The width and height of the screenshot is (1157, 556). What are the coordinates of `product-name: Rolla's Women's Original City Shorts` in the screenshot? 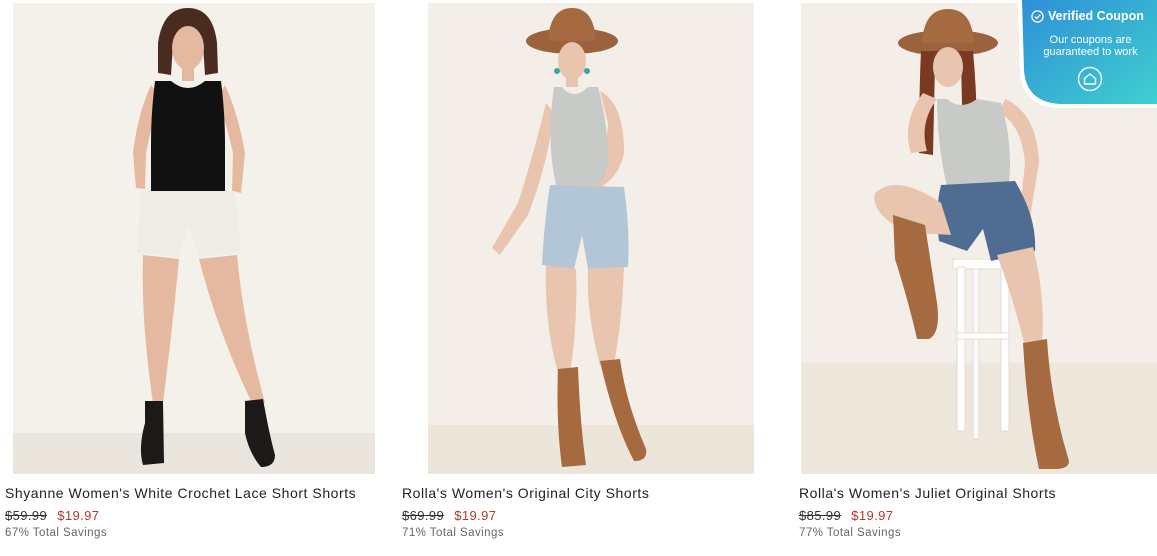 It's located at (525, 493).